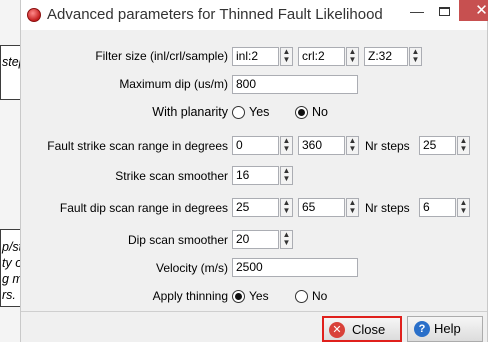 The height and width of the screenshot is (342, 488). I want to click on dip-steps-label: Nr steps, so click(387, 208).